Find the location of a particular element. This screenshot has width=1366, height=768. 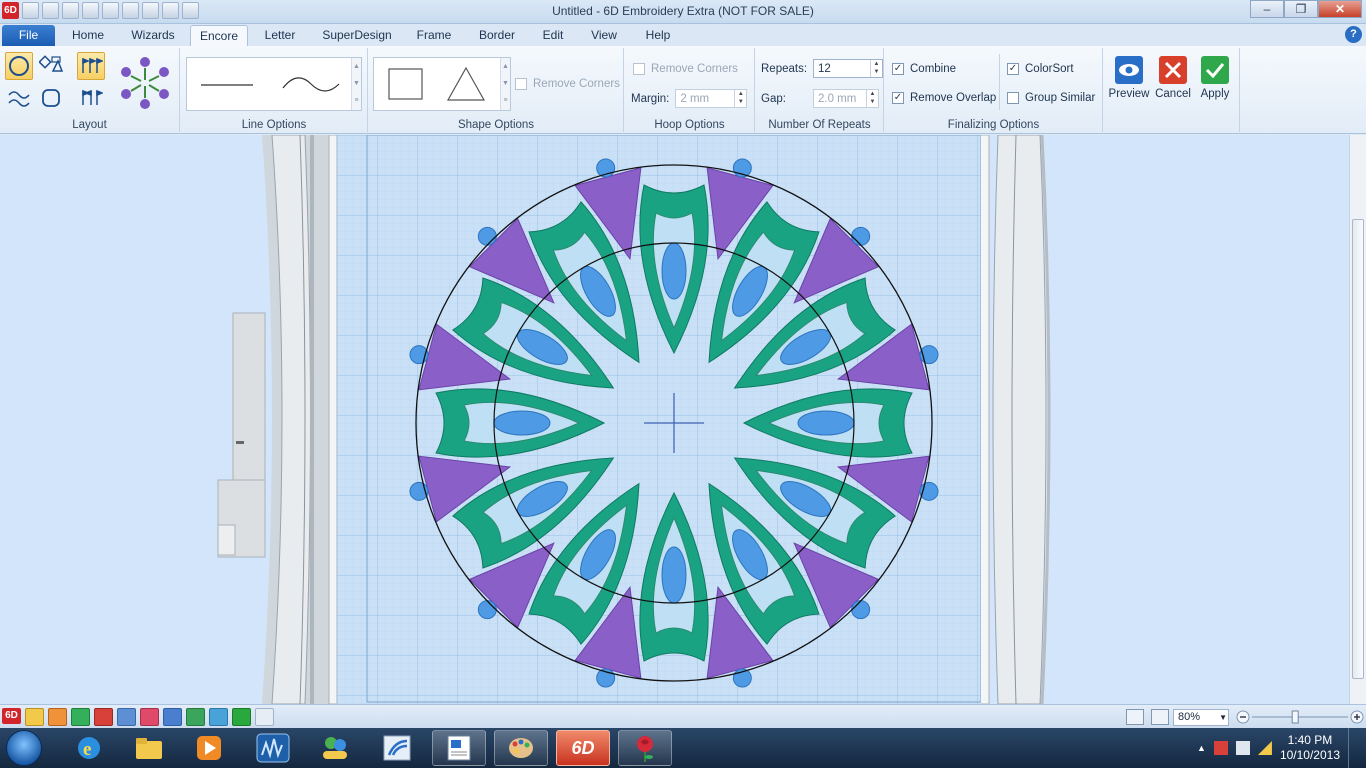

tab-view: View is located at coordinates (604, 35).